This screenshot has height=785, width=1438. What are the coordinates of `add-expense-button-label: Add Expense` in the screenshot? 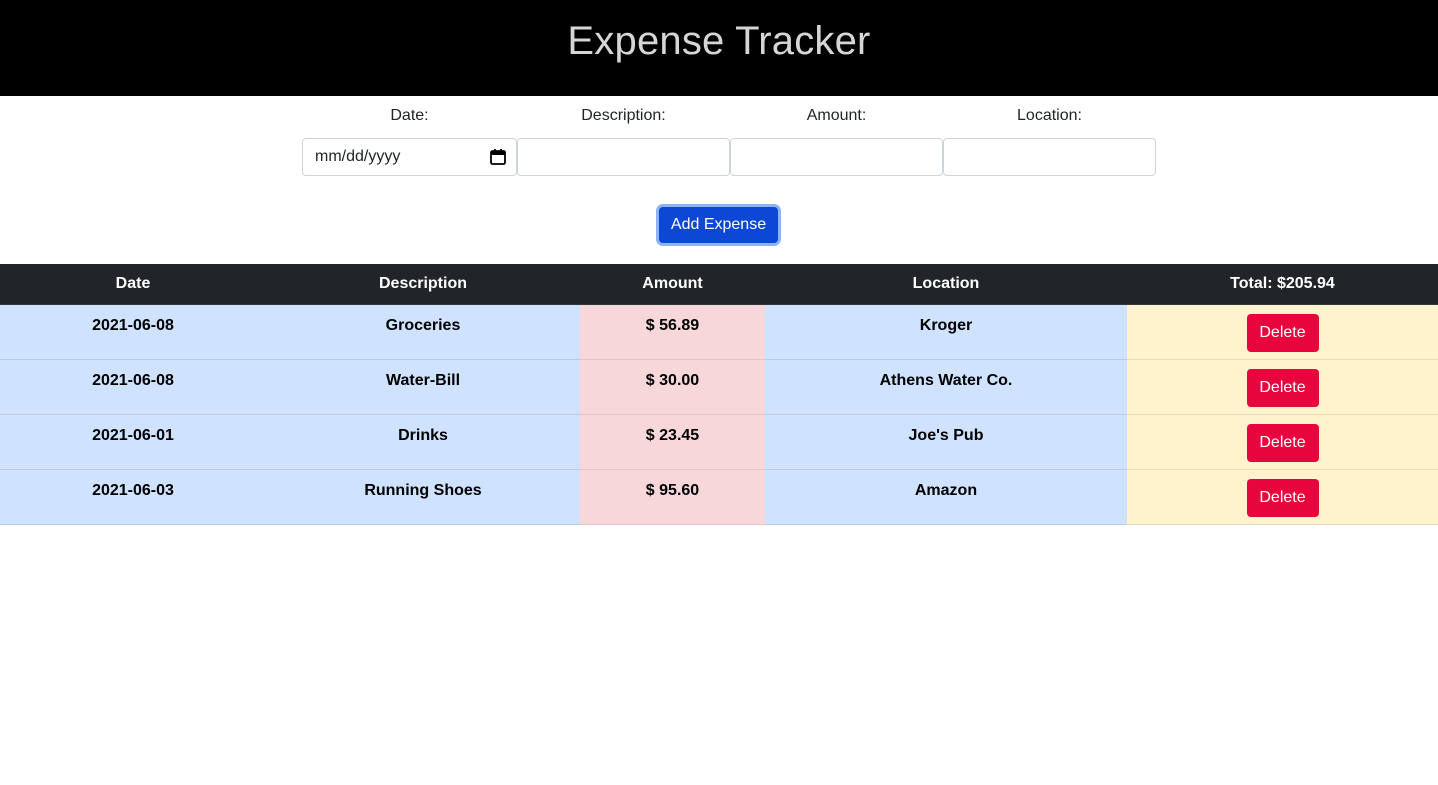 It's located at (718, 224).